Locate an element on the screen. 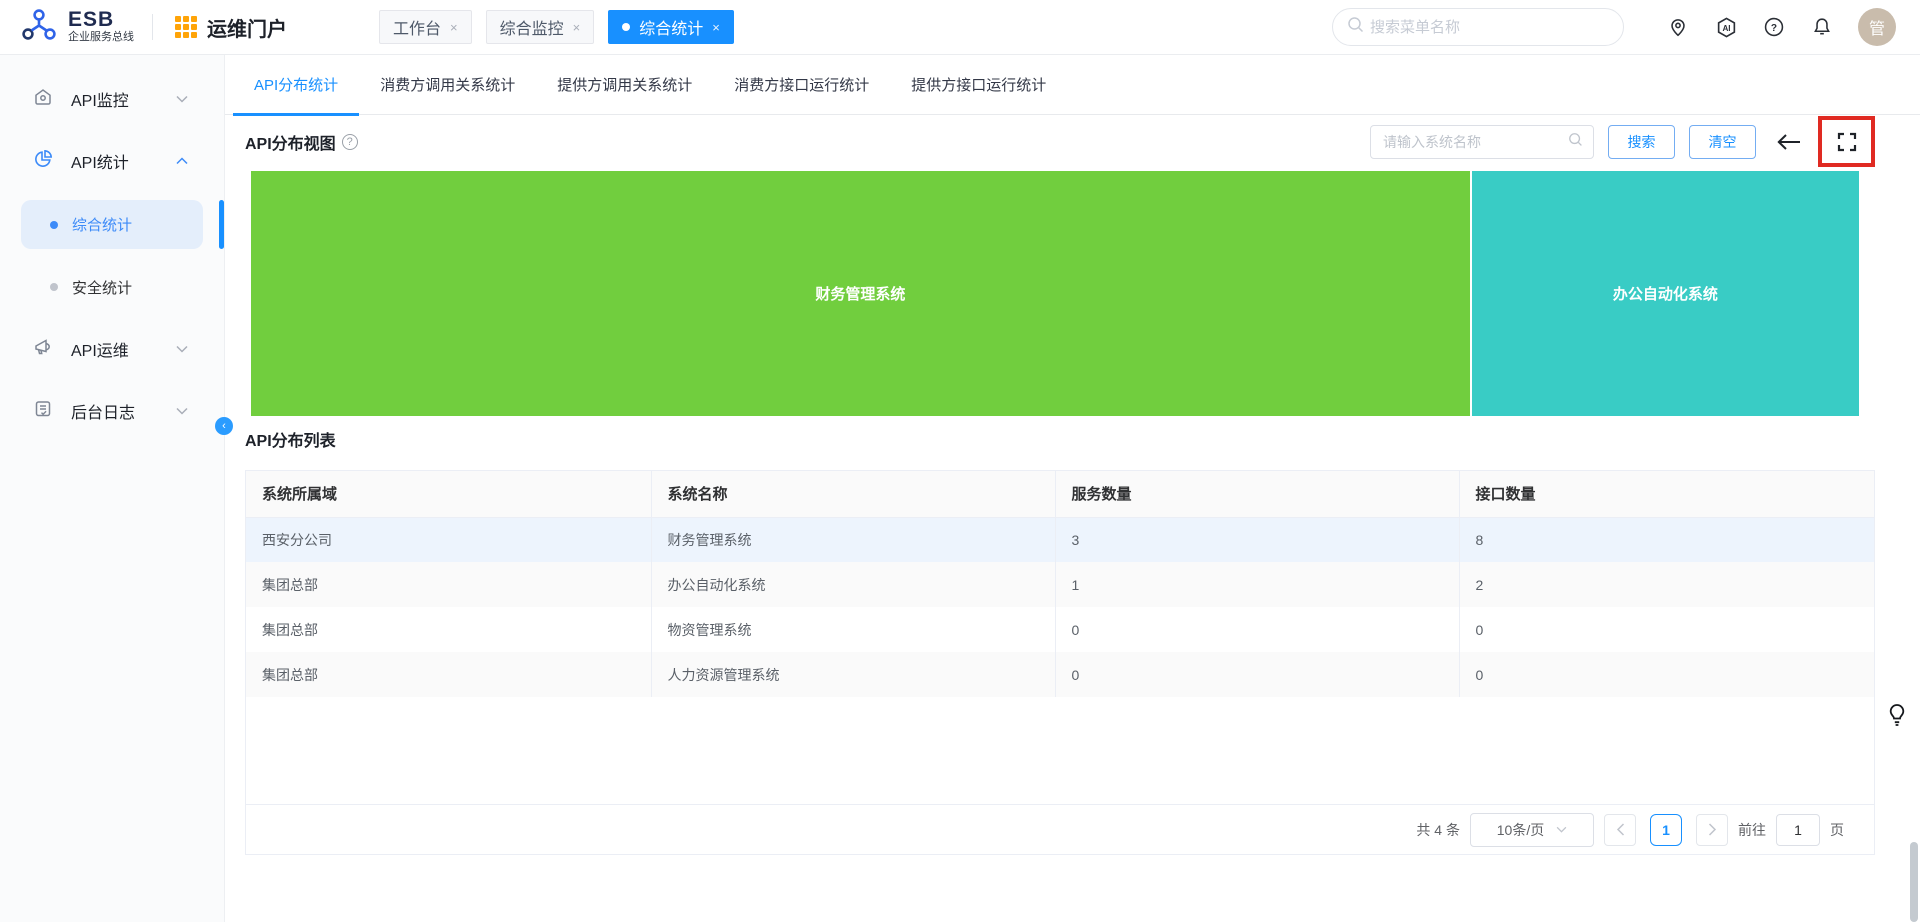 Image resolution: width=1920 pixels, height=922 pixels. vertical-scrollbar-thumb is located at coordinates (1914, 882).